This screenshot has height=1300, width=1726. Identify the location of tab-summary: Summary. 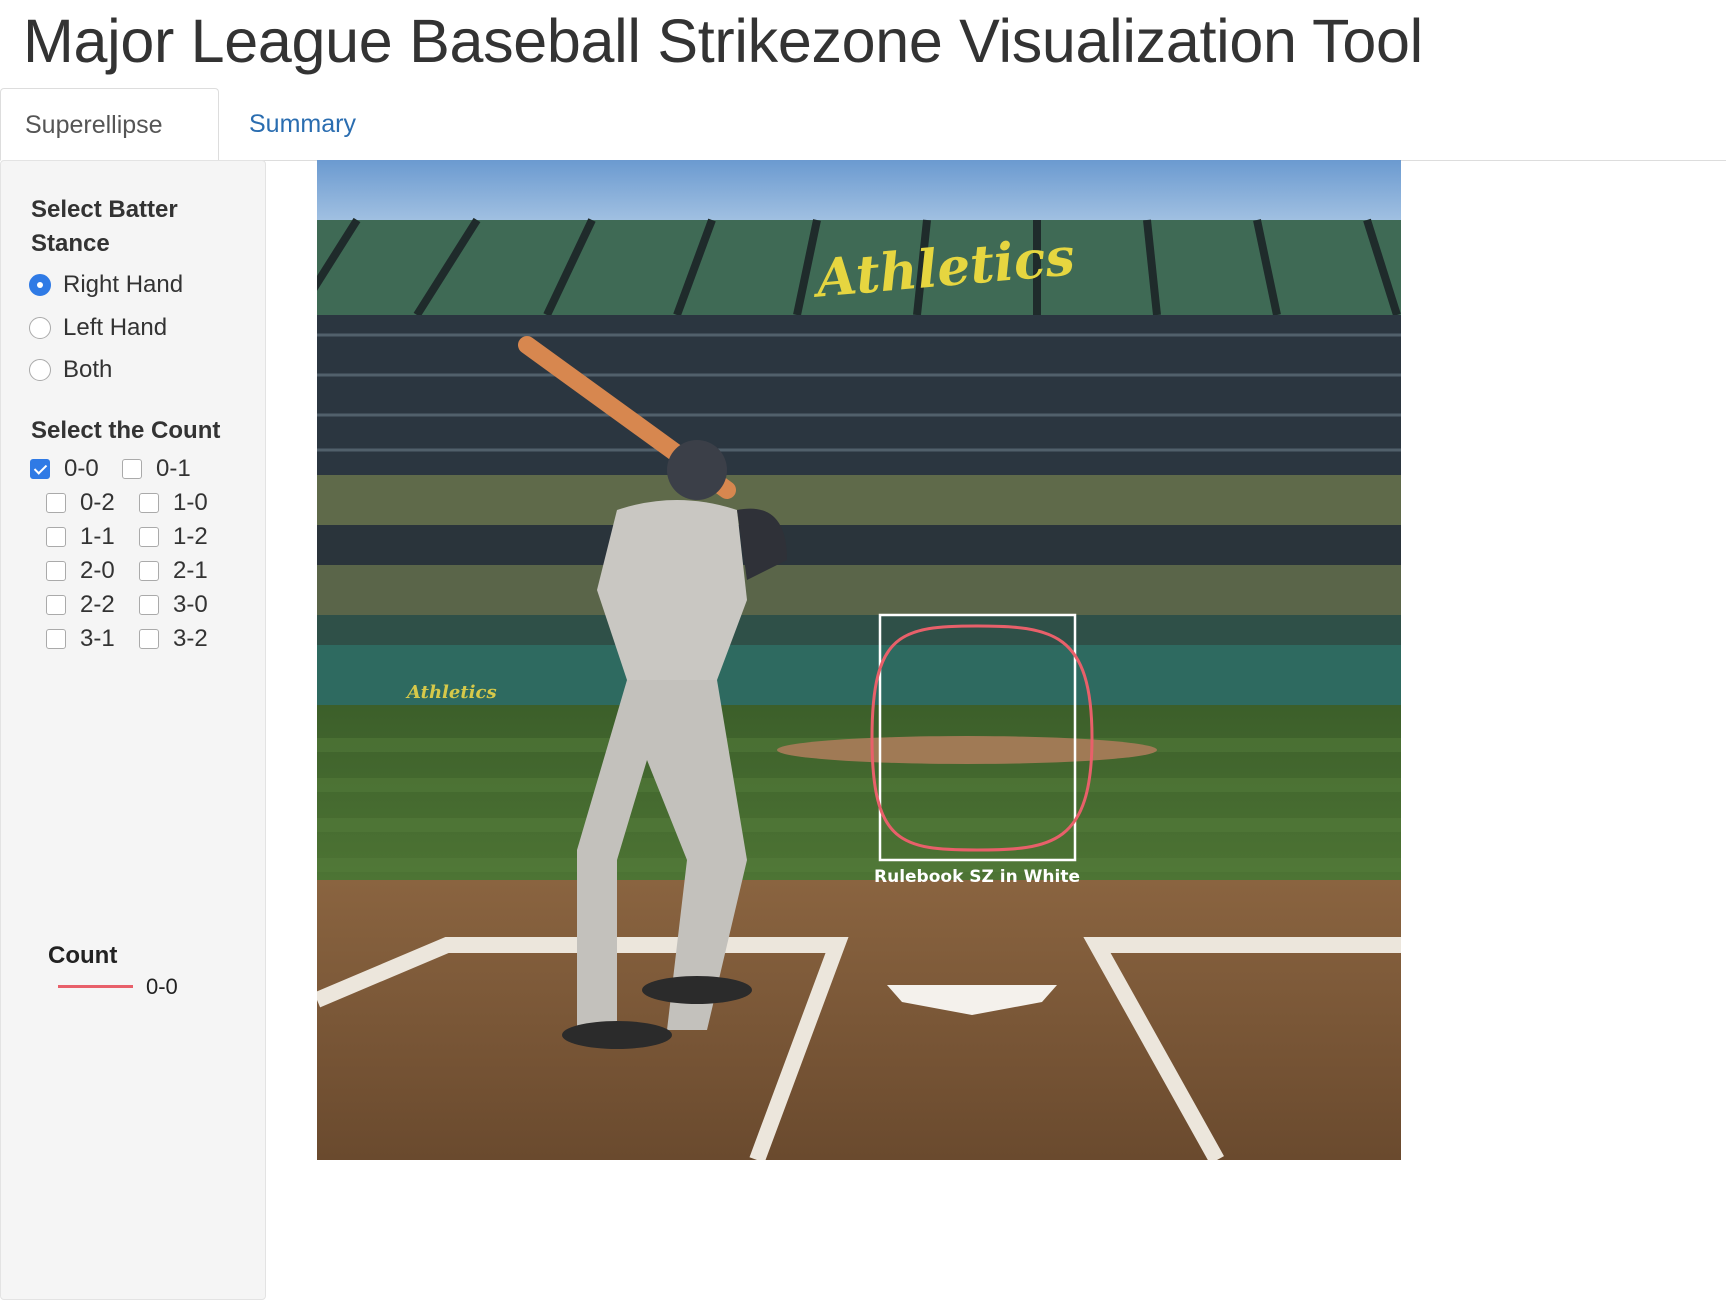
(302, 124).